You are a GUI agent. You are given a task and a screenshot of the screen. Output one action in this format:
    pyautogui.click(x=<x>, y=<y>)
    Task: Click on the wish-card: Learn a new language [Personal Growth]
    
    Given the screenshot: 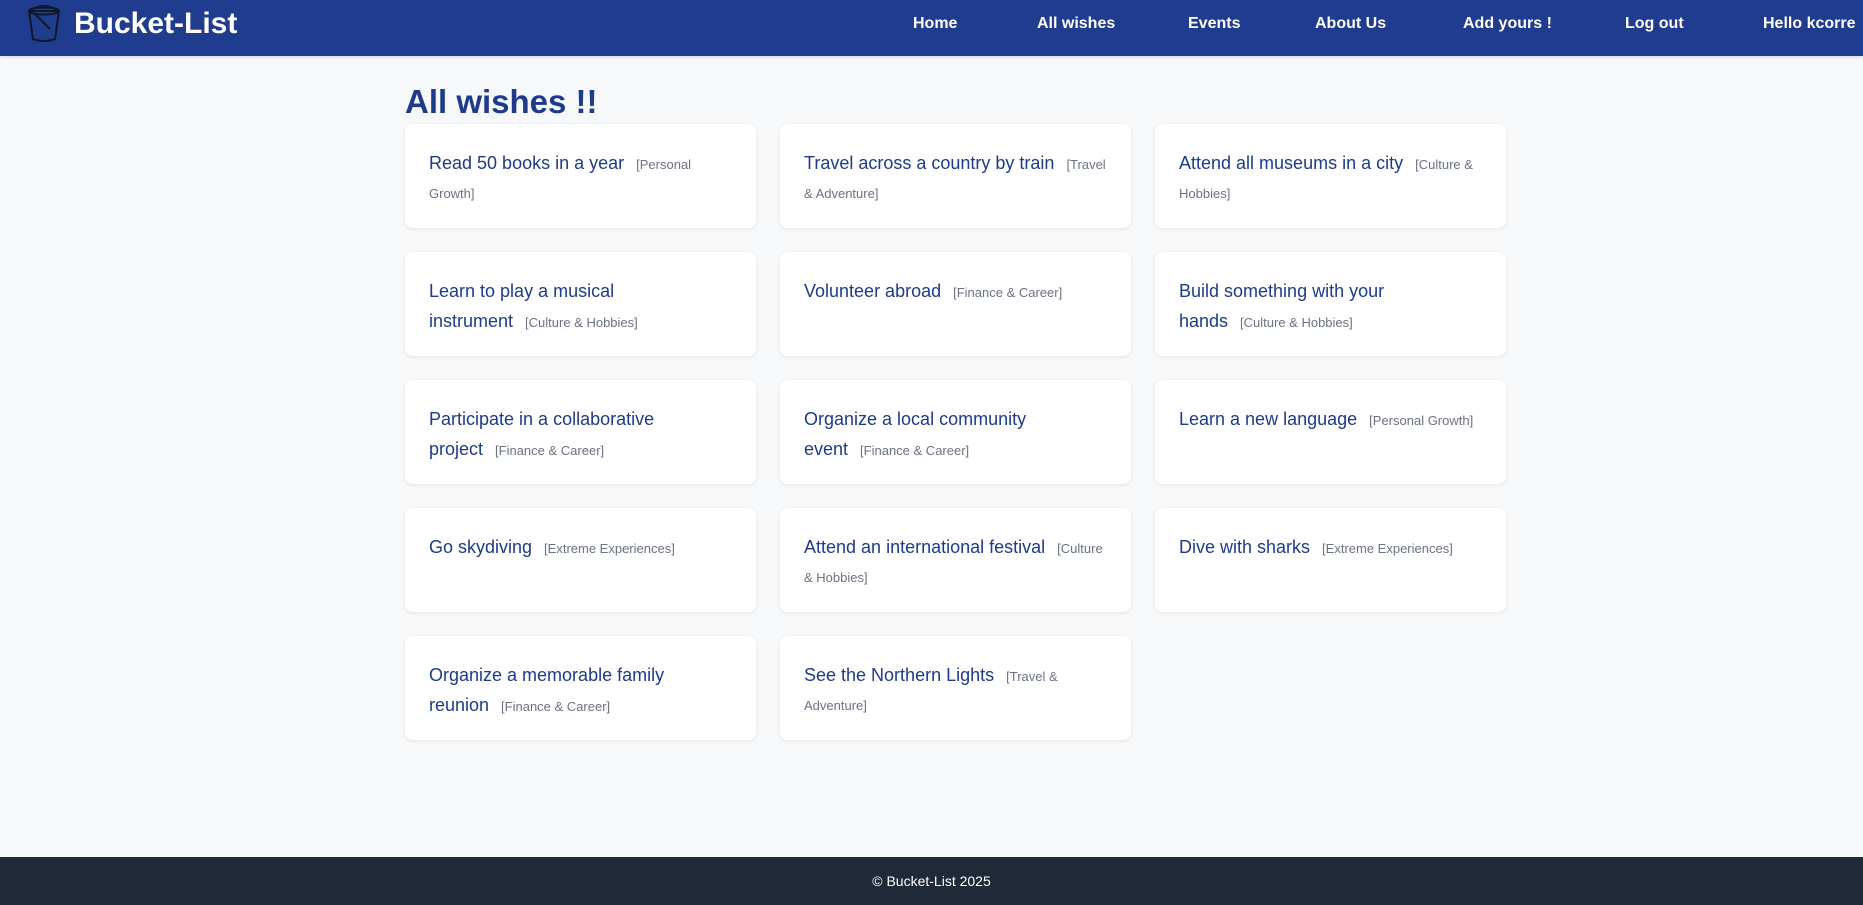 What is the action you would take?
    pyautogui.click(x=1330, y=432)
    